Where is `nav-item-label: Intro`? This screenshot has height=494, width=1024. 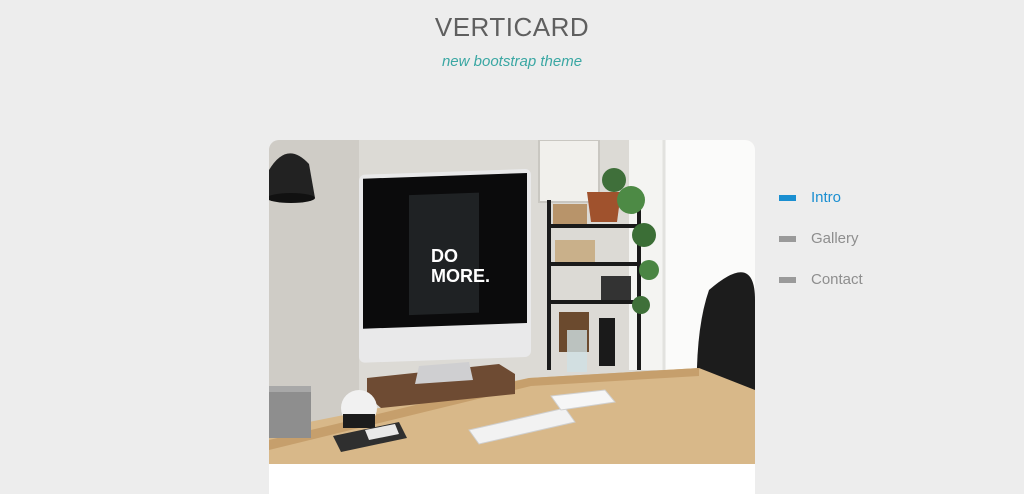 nav-item-label: Intro is located at coordinates (826, 197).